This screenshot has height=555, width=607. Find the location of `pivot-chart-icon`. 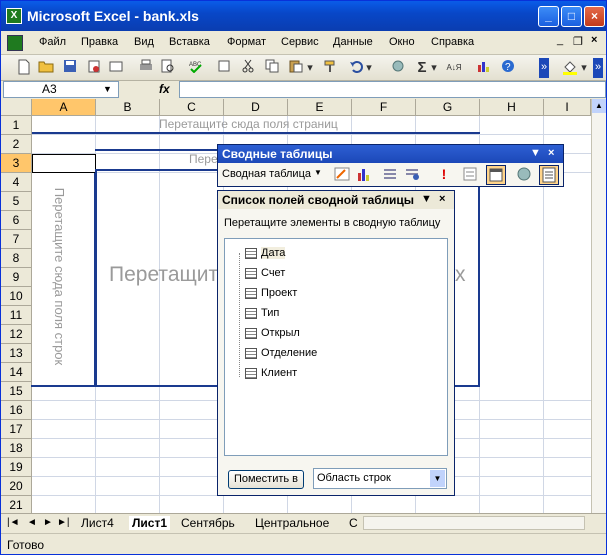

pivot-chart-icon is located at coordinates (364, 174).